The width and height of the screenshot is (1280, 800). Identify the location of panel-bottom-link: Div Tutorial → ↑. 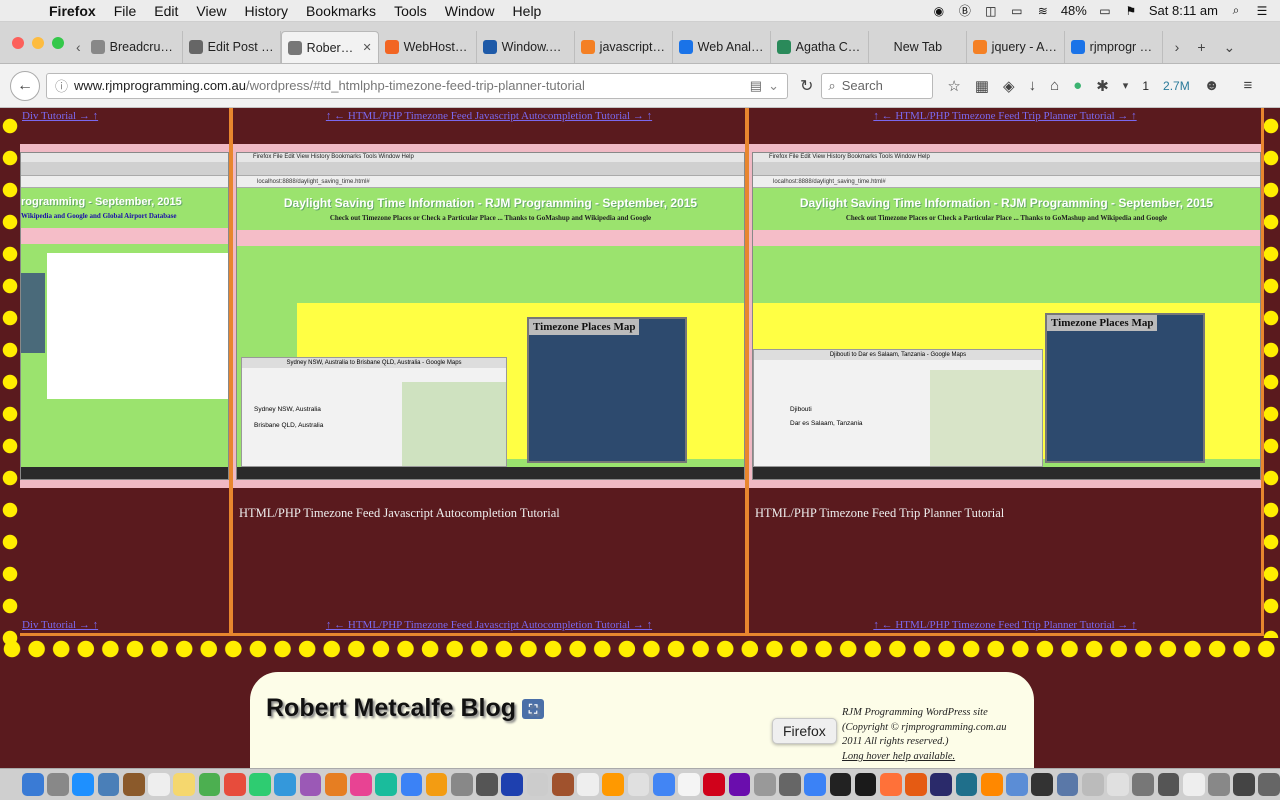
(124, 625).